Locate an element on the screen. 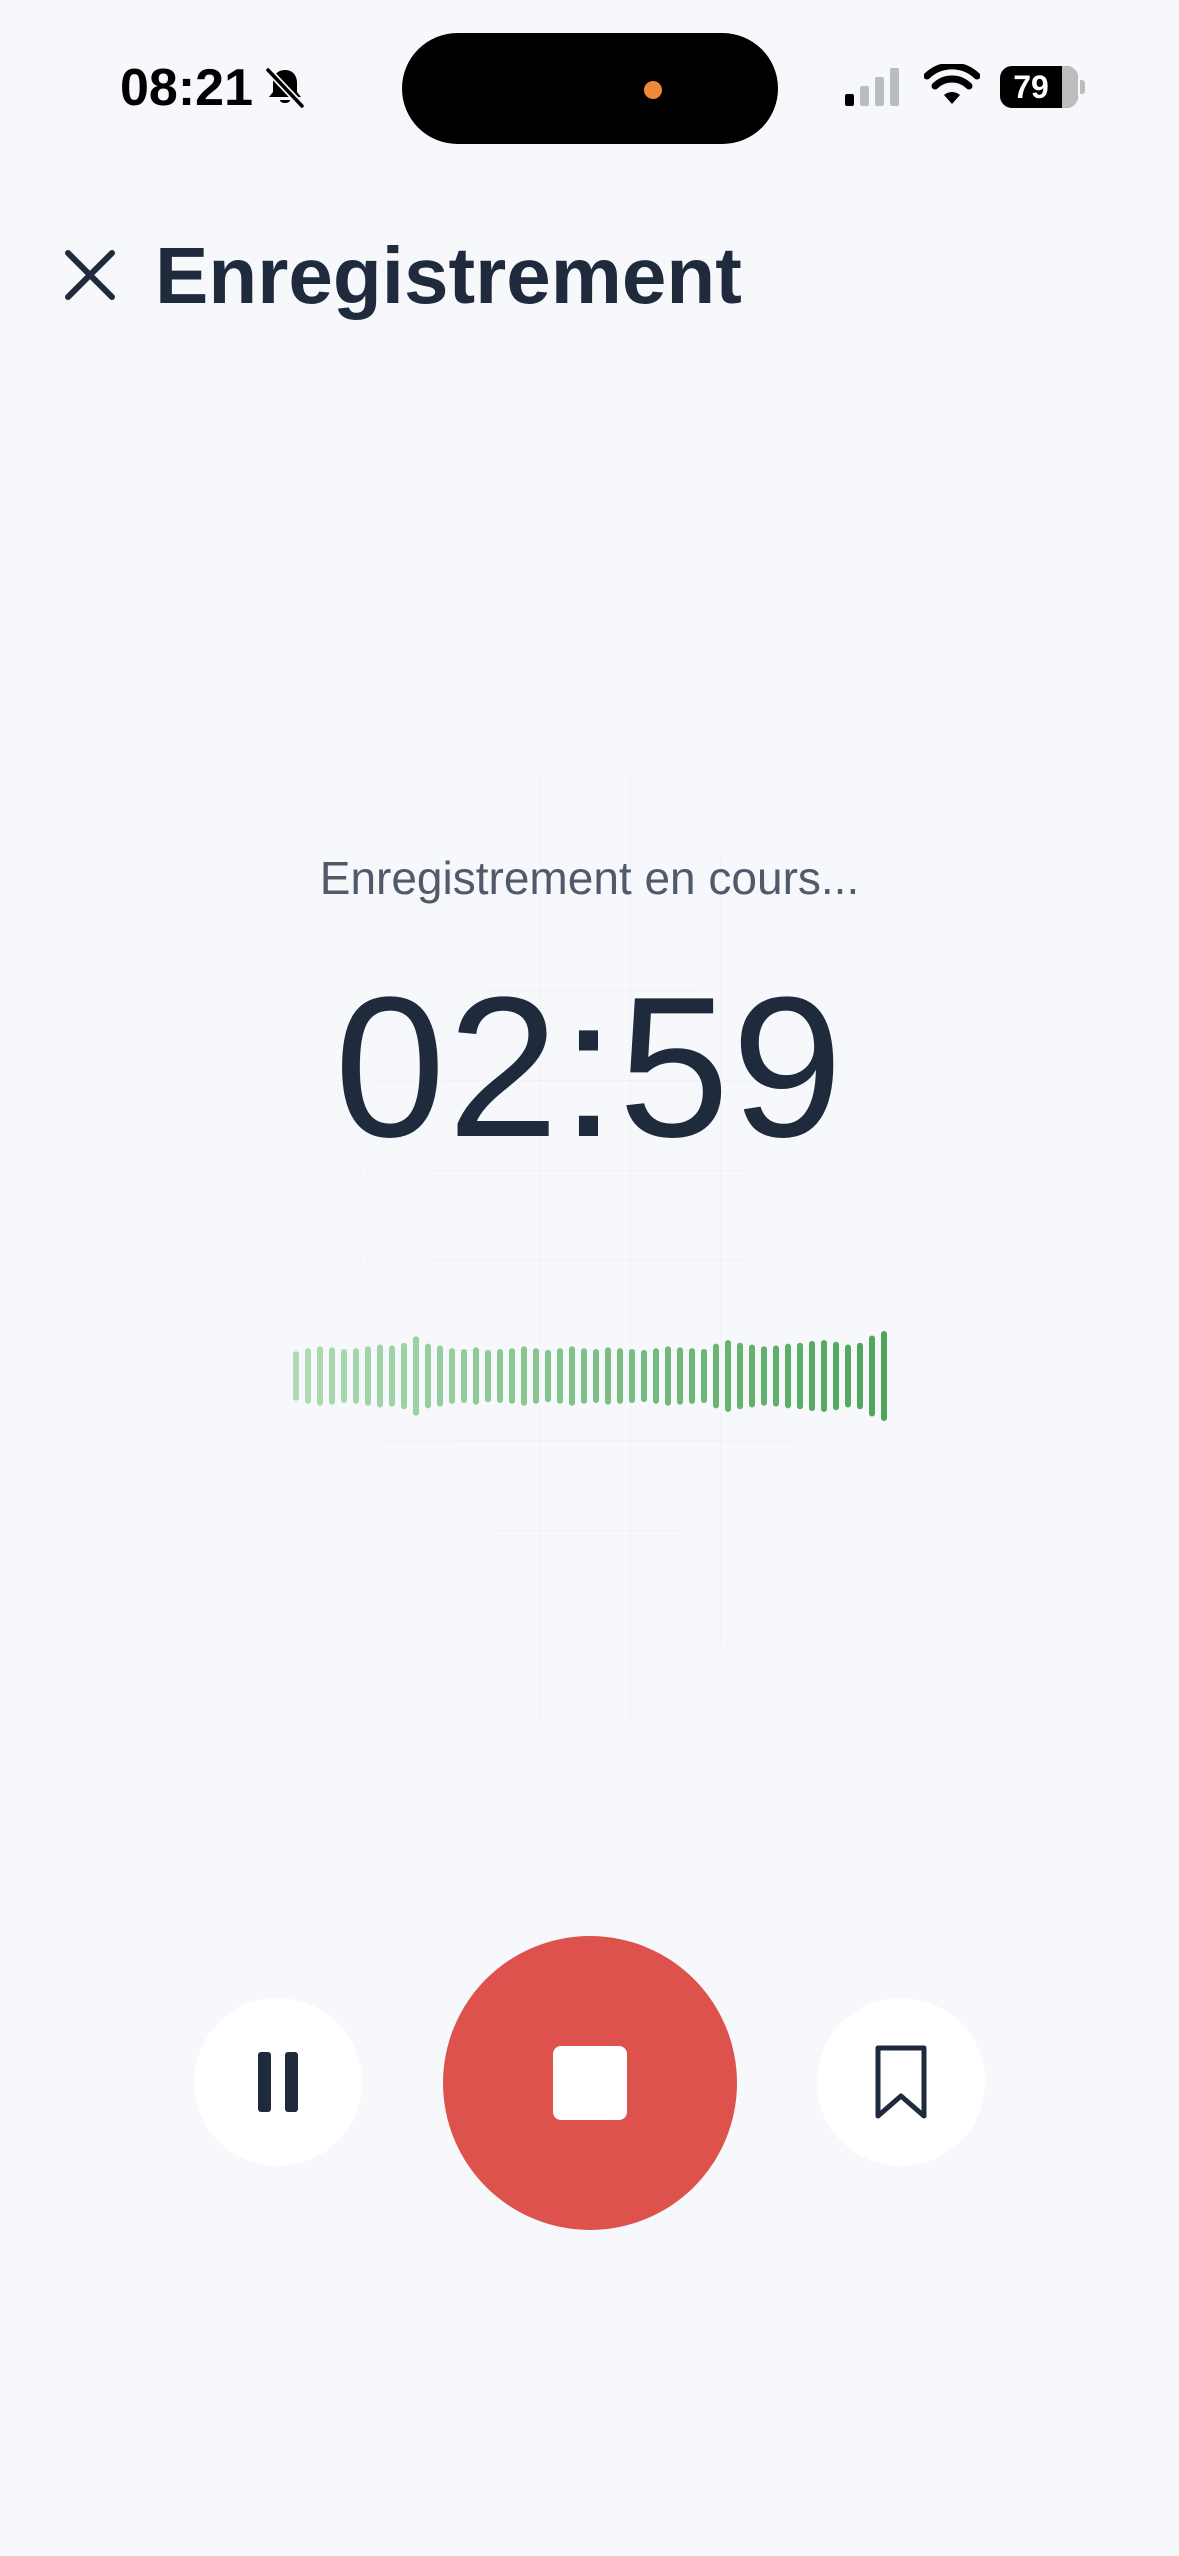 This screenshot has height=2556, width=1179. dynamic-island is located at coordinates (590, 88).